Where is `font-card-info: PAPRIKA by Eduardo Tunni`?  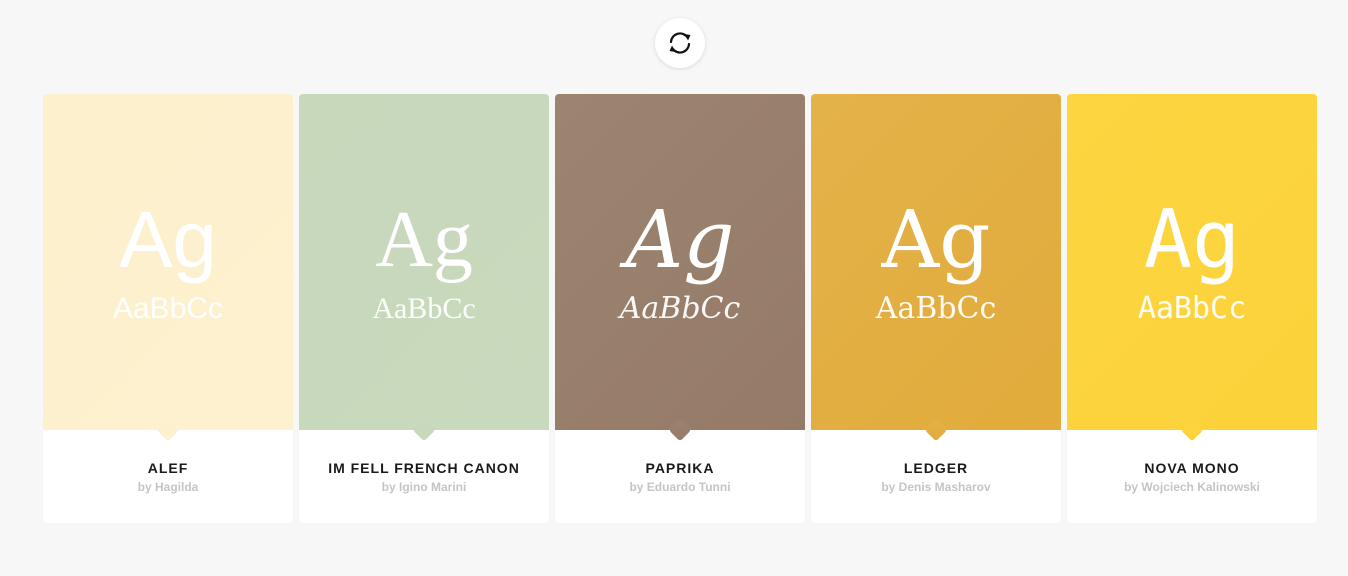 font-card-info: PAPRIKA by Eduardo Tunni is located at coordinates (680, 476).